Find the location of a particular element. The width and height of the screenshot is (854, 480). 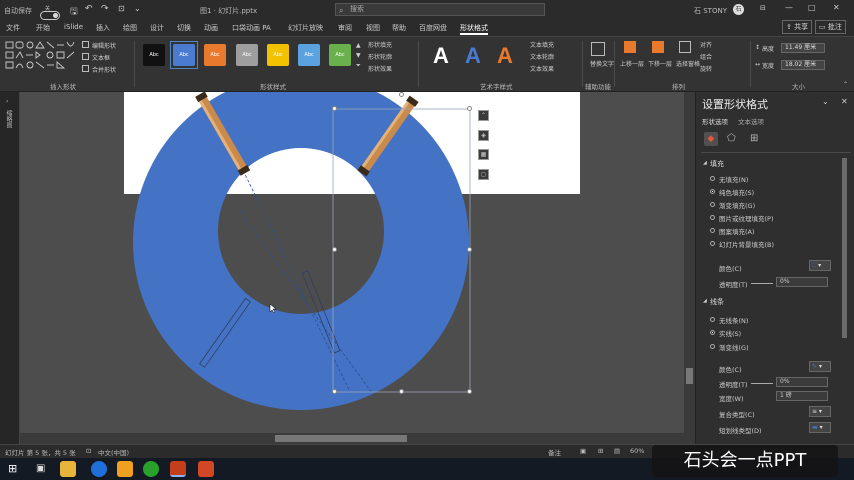

tab-file: 文件 is located at coordinates (13, 28).